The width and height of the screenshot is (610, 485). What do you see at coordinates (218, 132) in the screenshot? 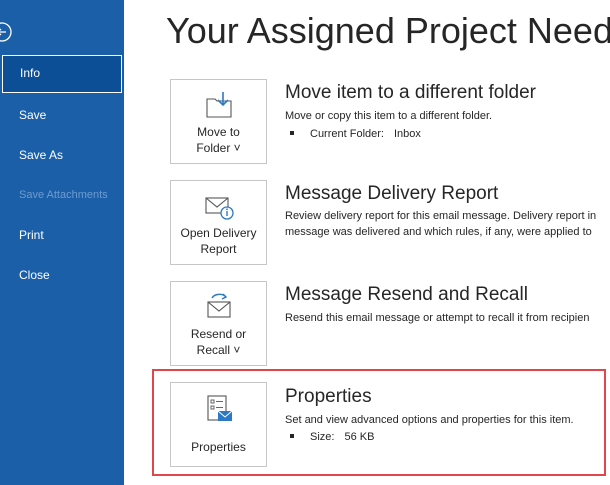
I see `move-to-folder-label-line1: Move to` at bounding box center [218, 132].